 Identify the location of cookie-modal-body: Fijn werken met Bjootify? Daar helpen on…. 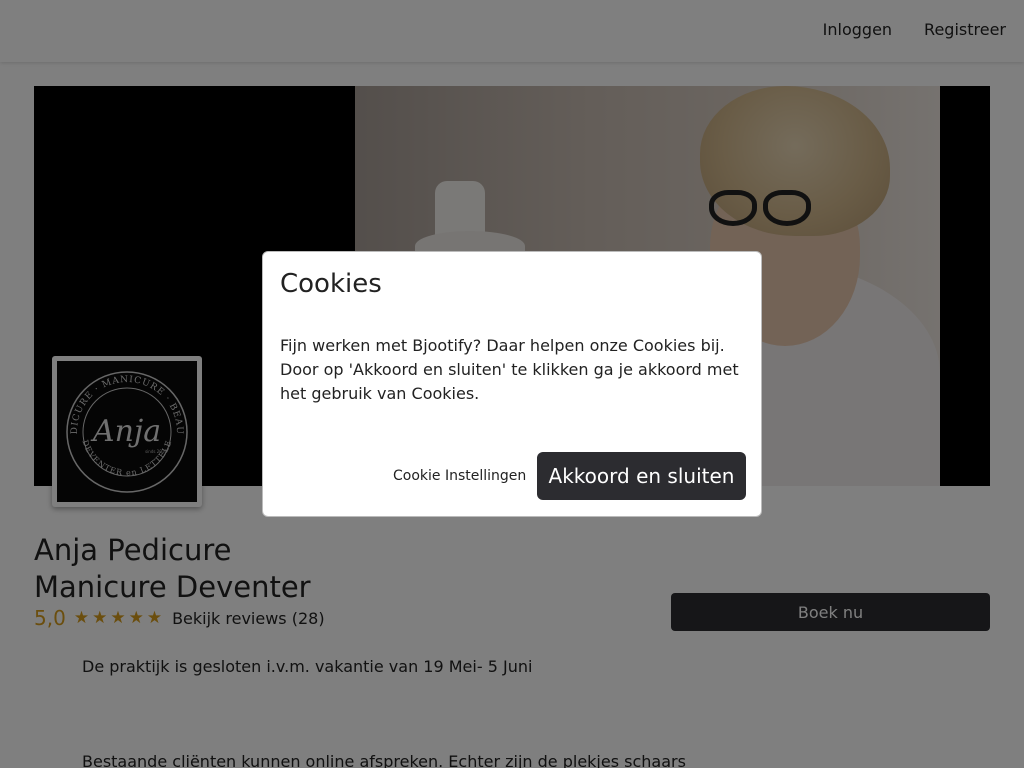
(509, 369).